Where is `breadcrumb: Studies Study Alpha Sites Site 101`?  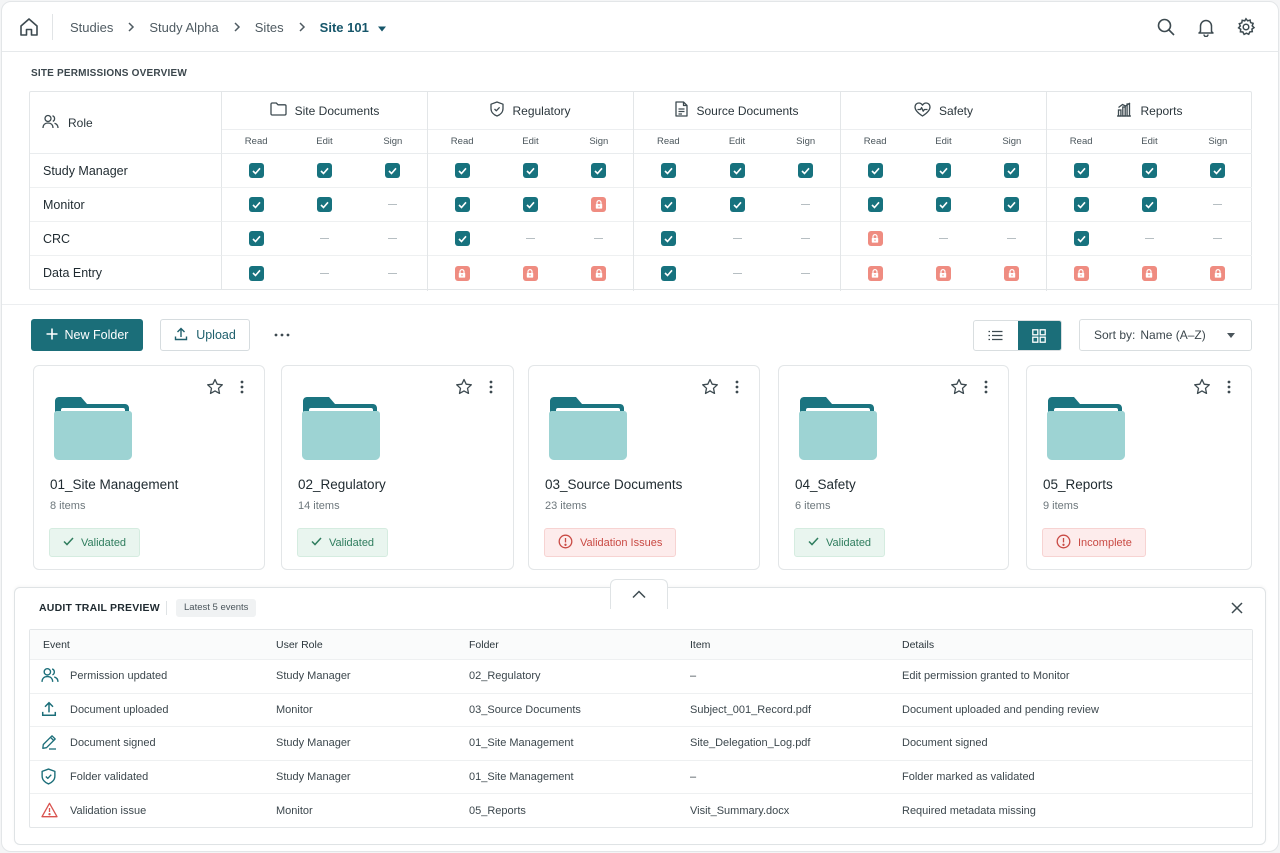 breadcrumb: Studies Study Alpha Sites Site 101 is located at coordinates (228, 27).